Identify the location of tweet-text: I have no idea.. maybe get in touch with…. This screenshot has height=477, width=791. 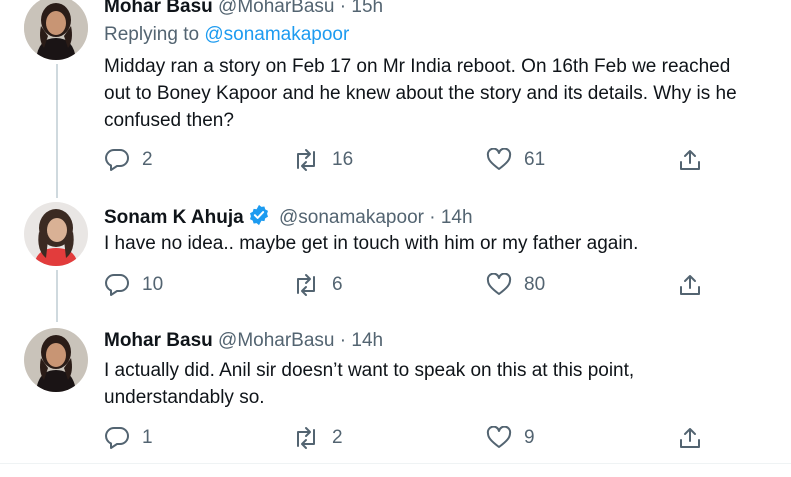
(447, 243).